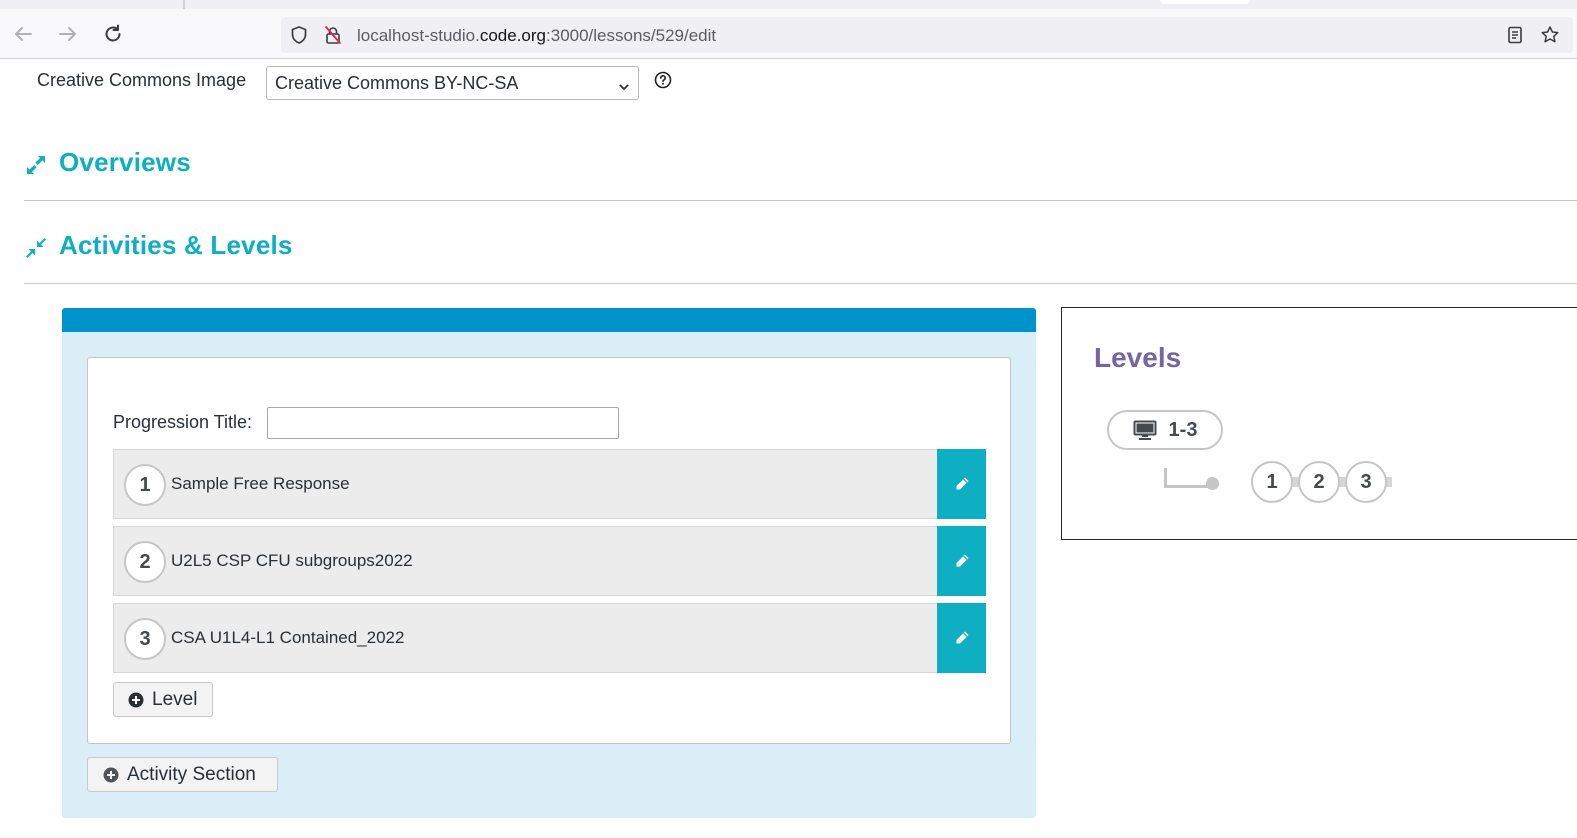 Image resolution: width=1577 pixels, height=838 pixels. What do you see at coordinates (1165, 430) in the screenshot?
I see `level-group-pill: 1-3` at bounding box center [1165, 430].